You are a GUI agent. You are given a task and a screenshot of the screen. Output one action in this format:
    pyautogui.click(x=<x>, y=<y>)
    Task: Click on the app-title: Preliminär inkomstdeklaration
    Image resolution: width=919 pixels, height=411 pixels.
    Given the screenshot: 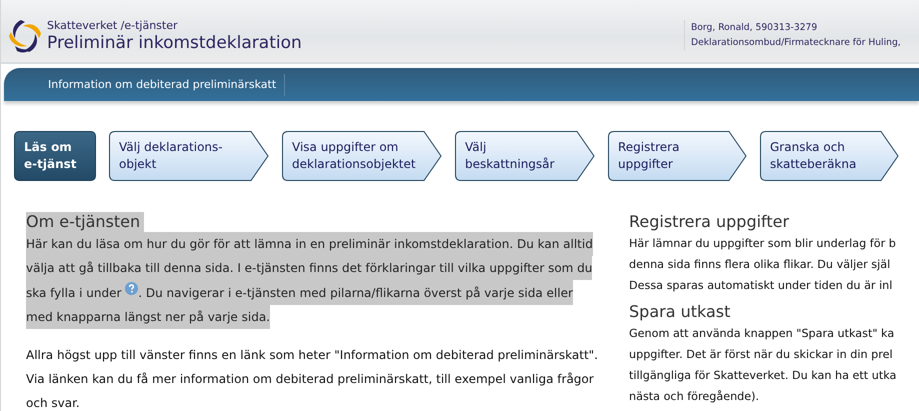 What is the action you would take?
    pyautogui.click(x=174, y=43)
    